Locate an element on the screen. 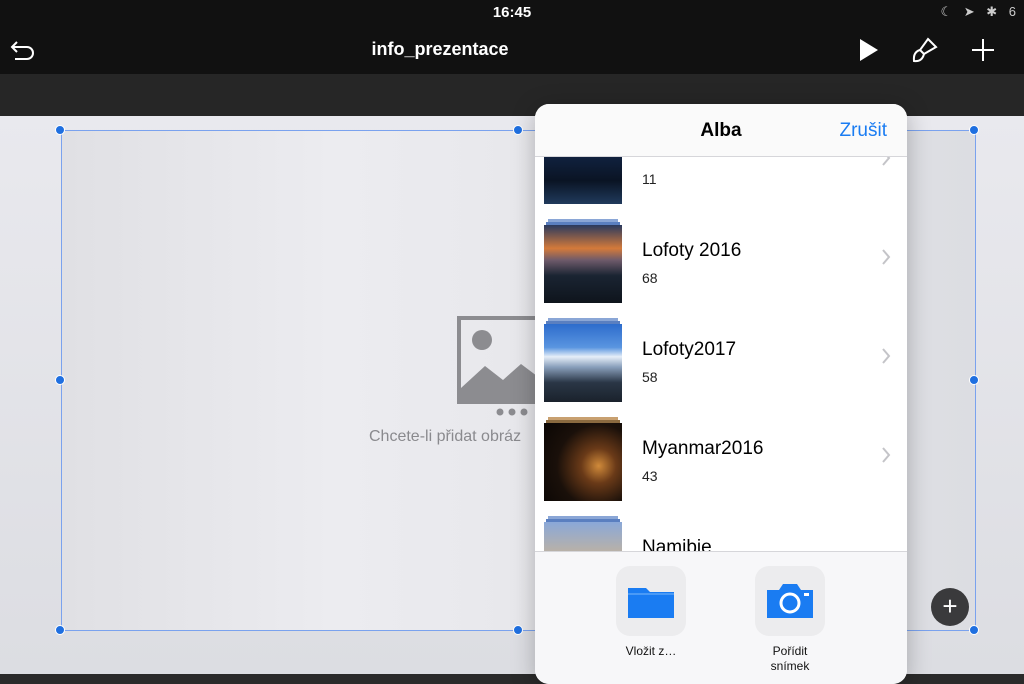 This screenshot has width=1024, height=684. add-slide-button: + is located at coordinates (950, 607).